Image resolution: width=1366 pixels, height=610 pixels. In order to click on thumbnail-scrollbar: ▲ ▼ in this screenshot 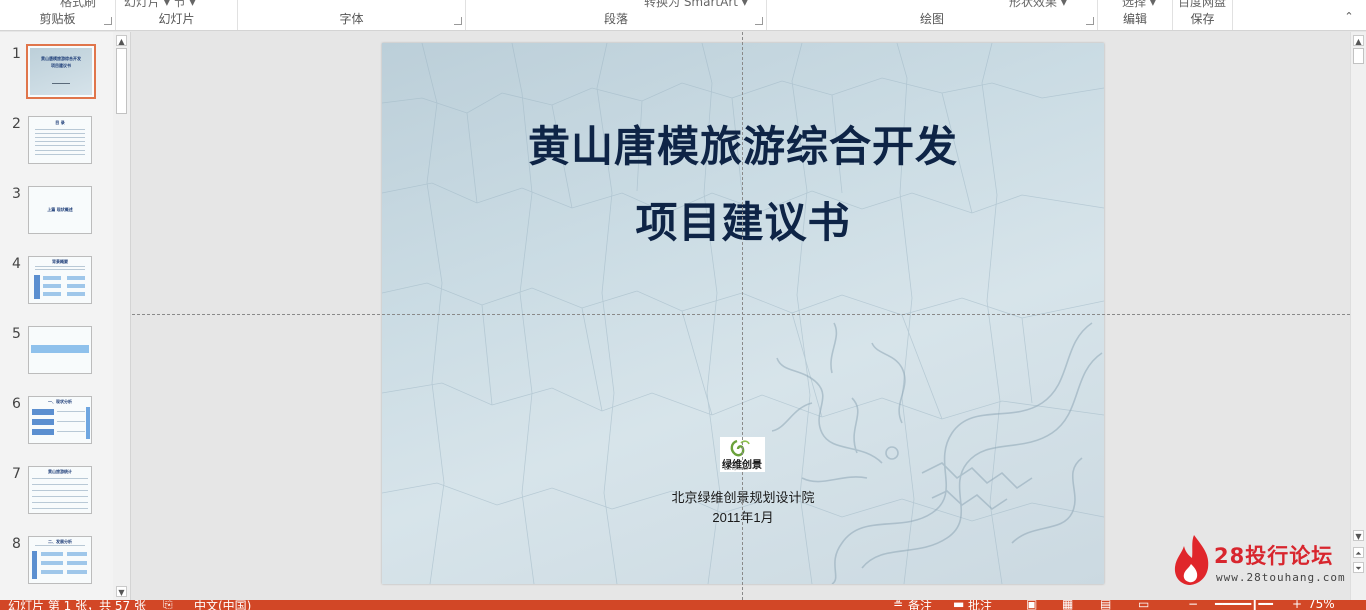, I will do `click(121, 316)`.